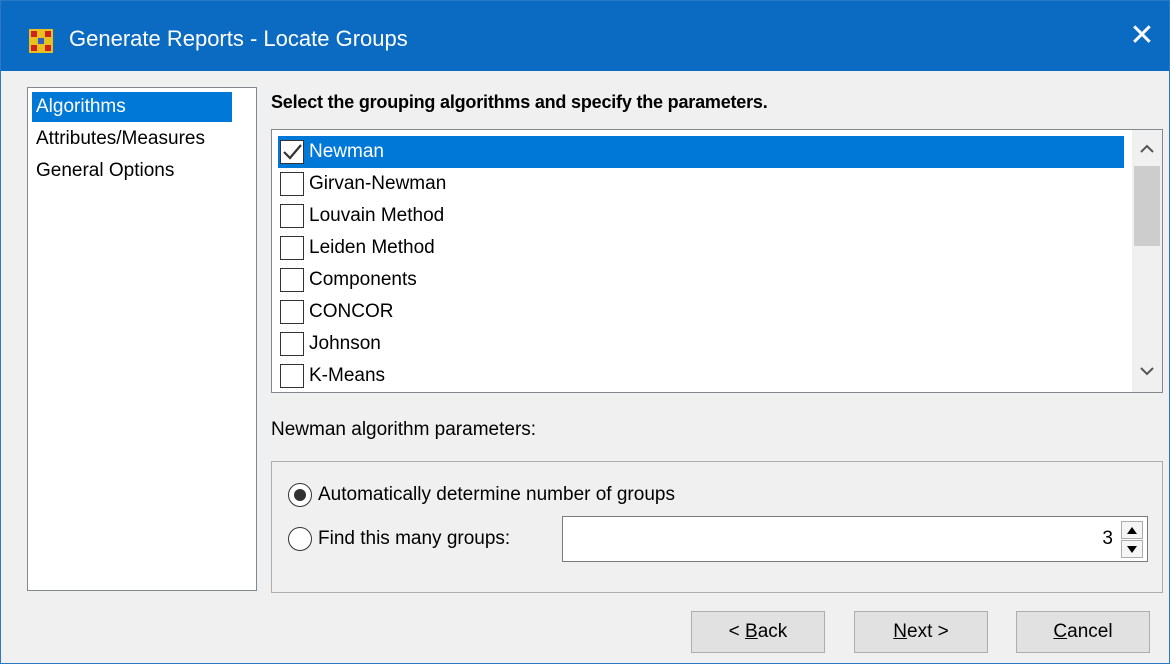 The image size is (1170, 664). Describe the element at coordinates (1147, 261) in the screenshot. I see `vertical-scrollbar` at that location.